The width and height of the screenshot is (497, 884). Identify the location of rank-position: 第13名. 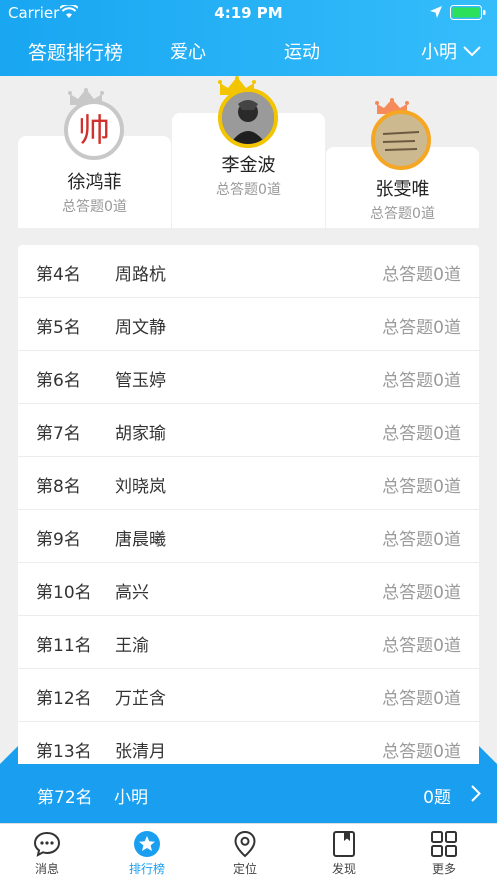
(64, 752).